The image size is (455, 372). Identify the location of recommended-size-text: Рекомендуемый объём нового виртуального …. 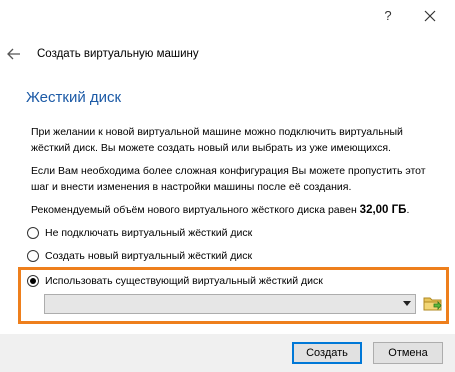
(195, 210).